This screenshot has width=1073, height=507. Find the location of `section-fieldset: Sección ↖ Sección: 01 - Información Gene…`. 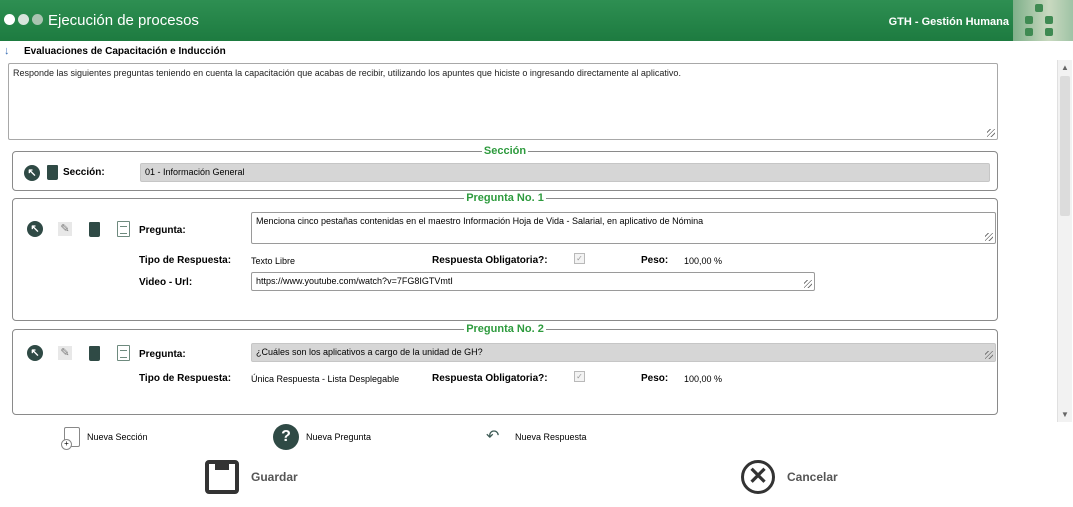

section-fieldset: Sección ↖ Sección: 01 - Información Gene… is located at coordinates (505, 168).